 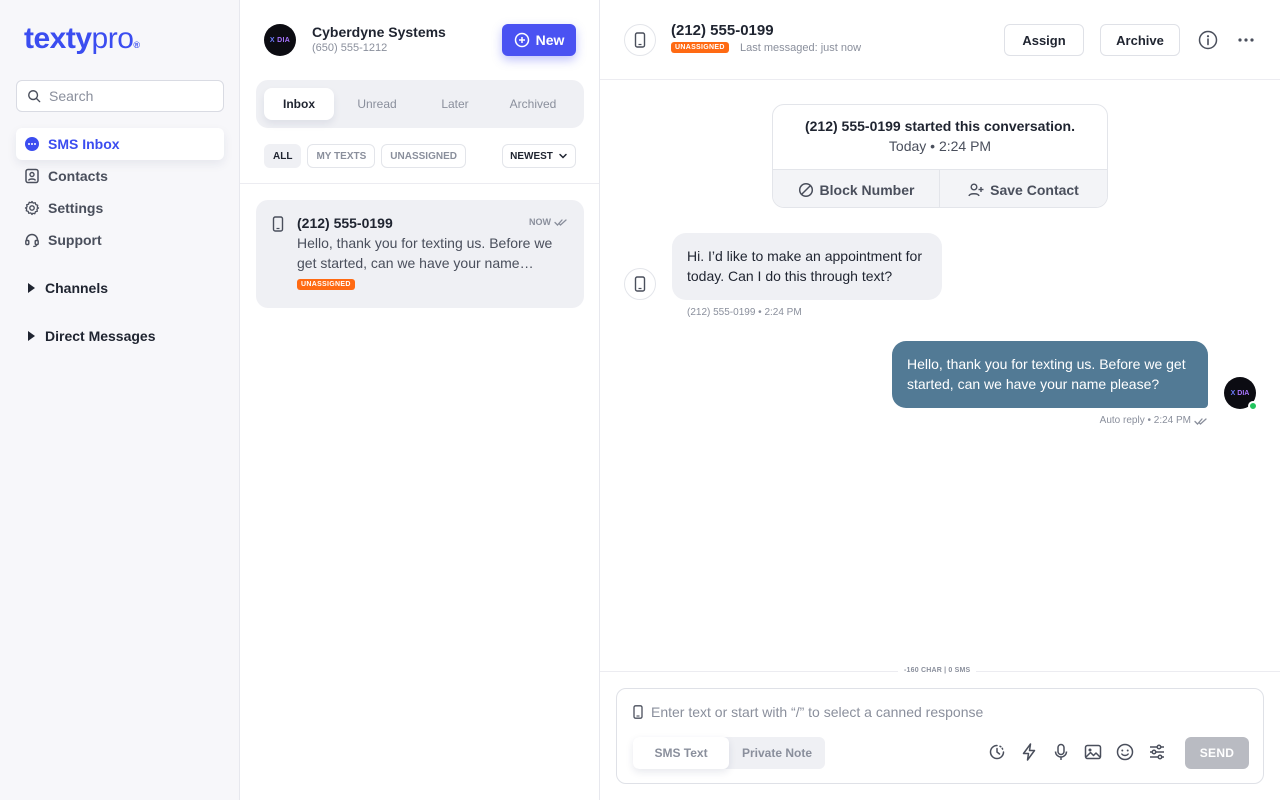 What do you see at coordinates (1125, 752) in the screenshot?
I see `emoji-icon` at bounding box center [1125, 752].